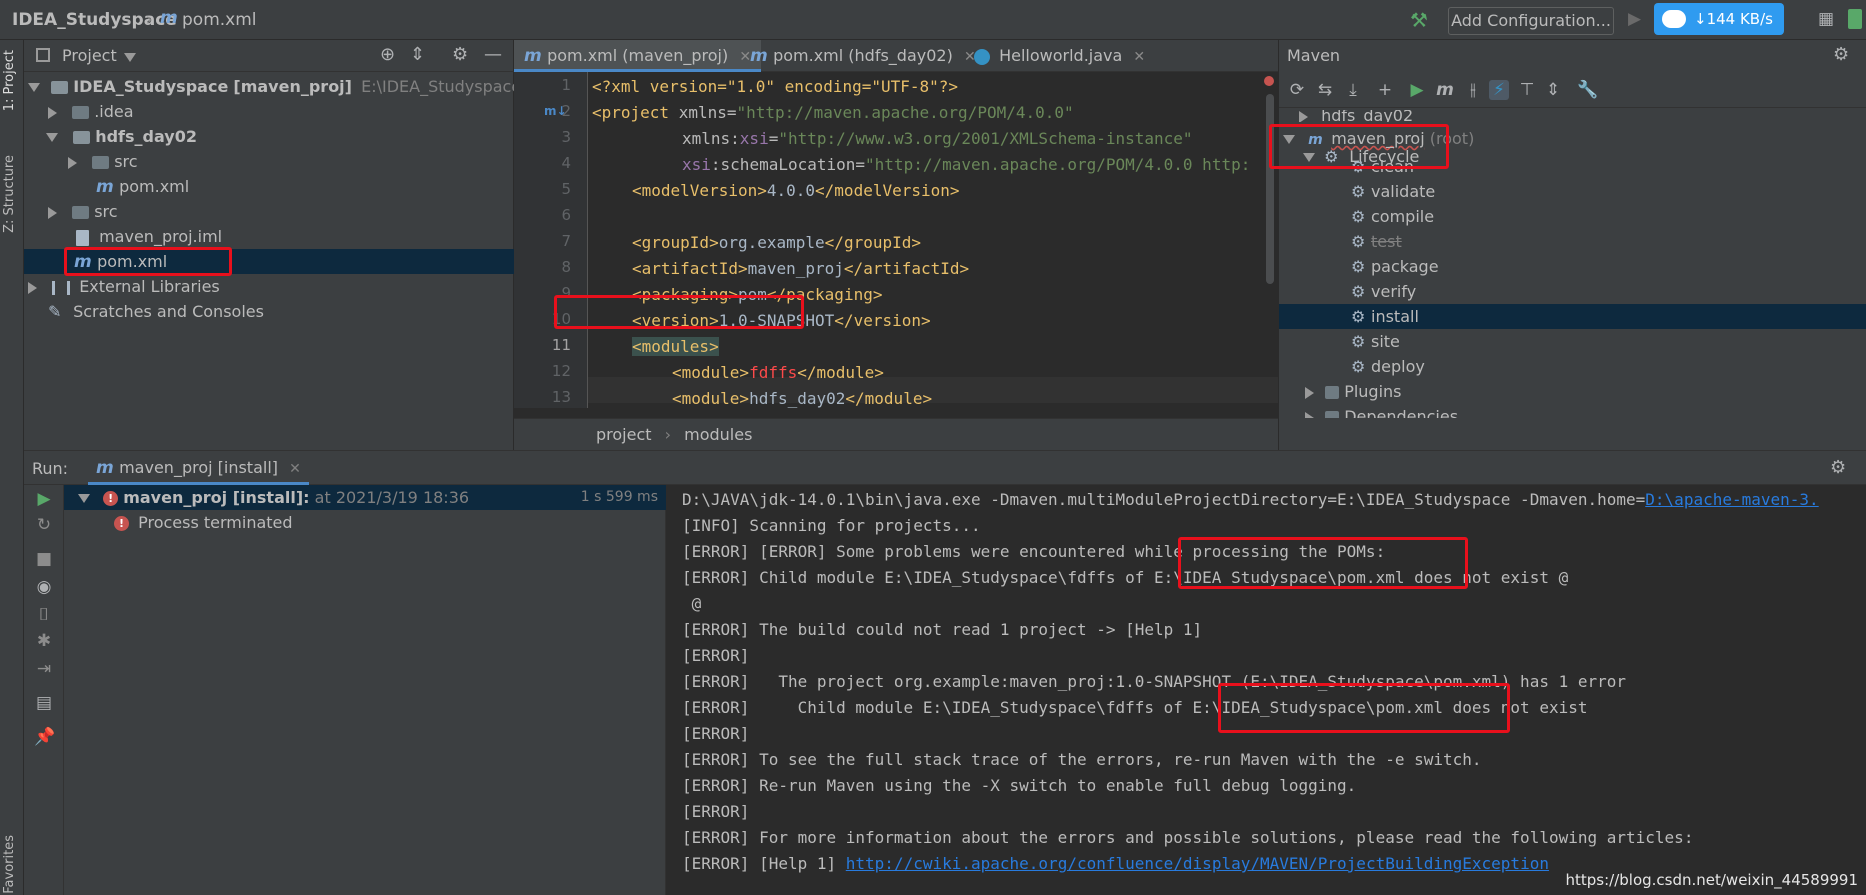 The image size is (1866, 895). I want to click on tab-helloworld-java: Helloworld.java ✕, so click(1059, 56).